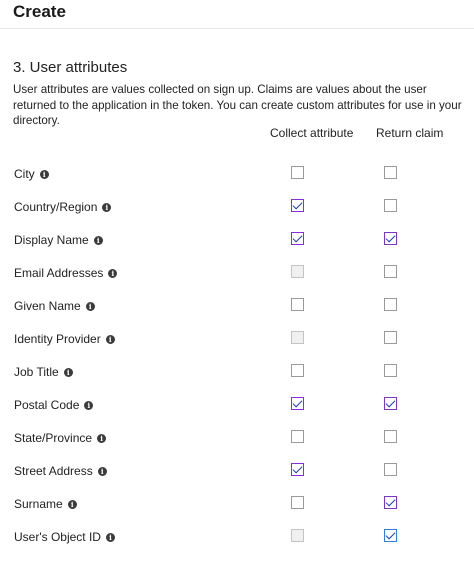  Describe the element at coordinates (57, 339) in the screenshot. I see `attribute-name: Identity Provider` at that location.